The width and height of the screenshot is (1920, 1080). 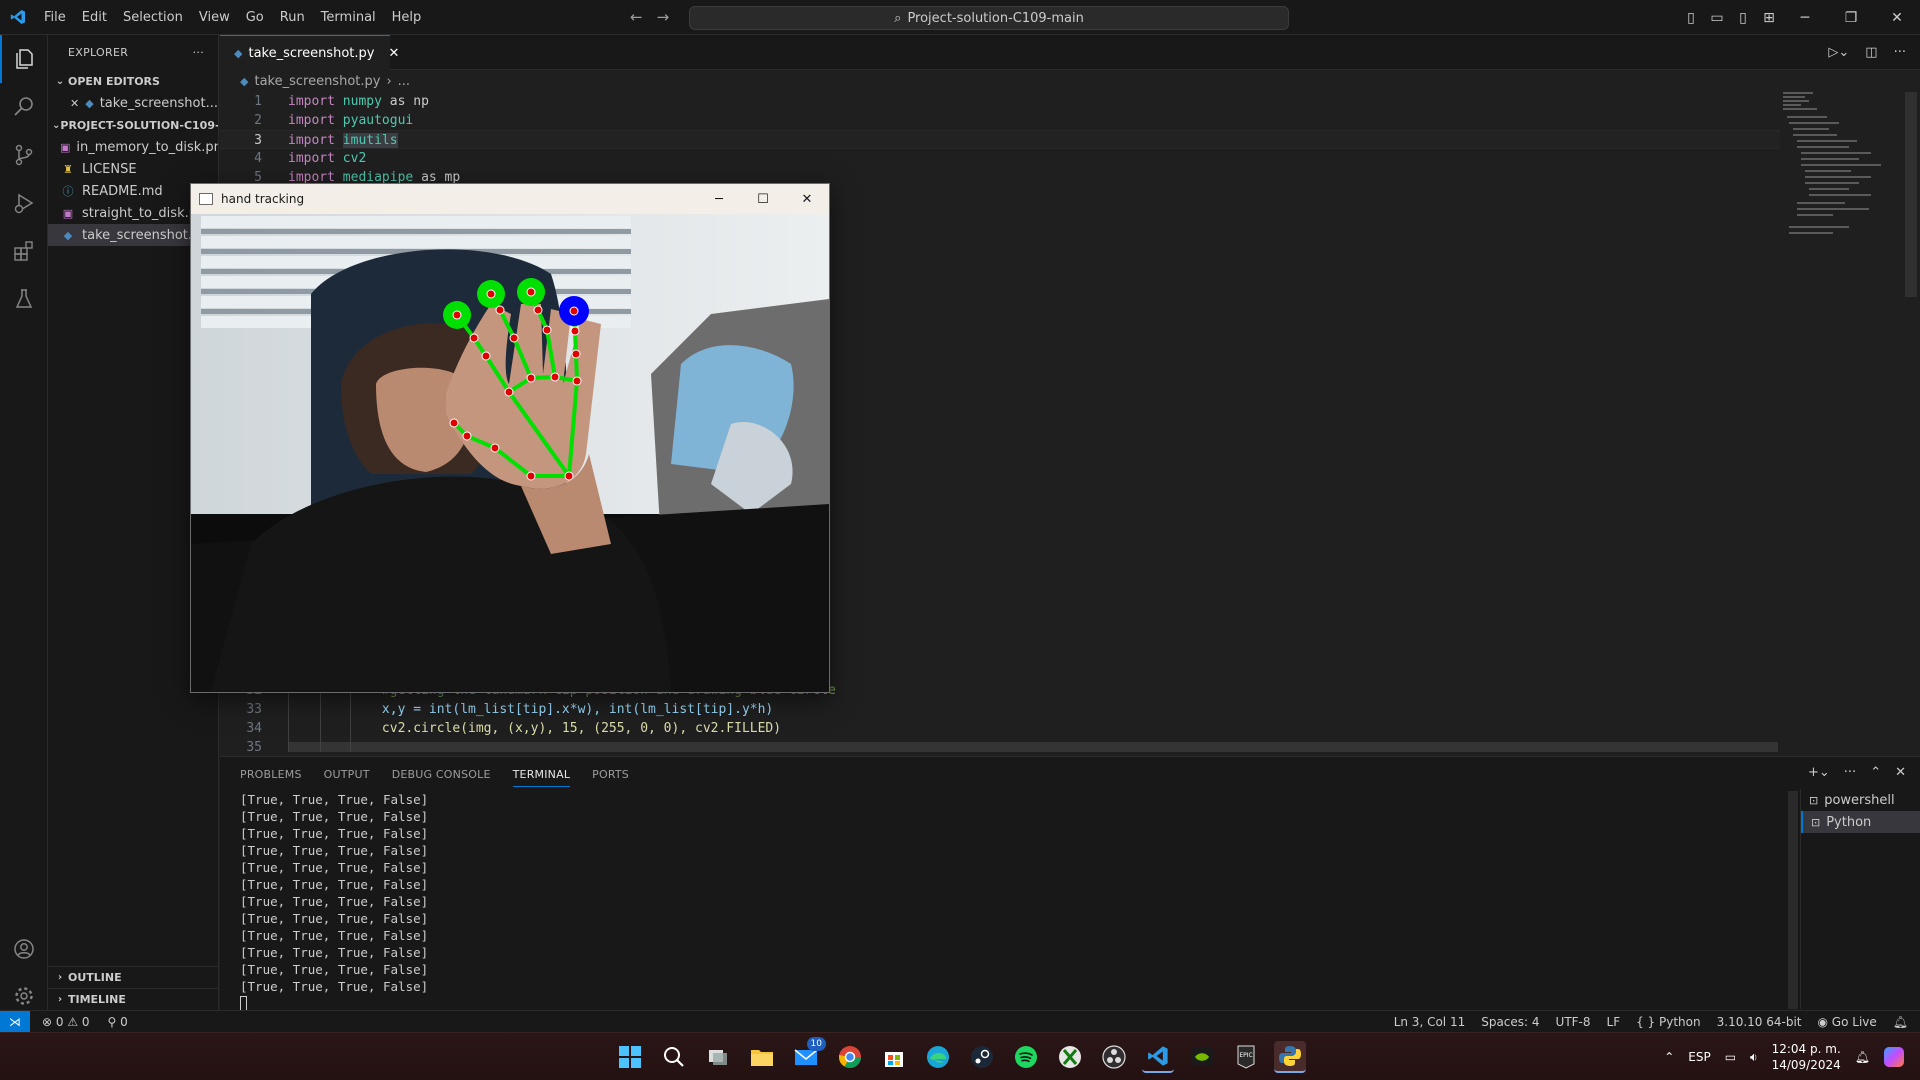 I want to click on close-tab-icon: ✕, so click(x=393, y=53).